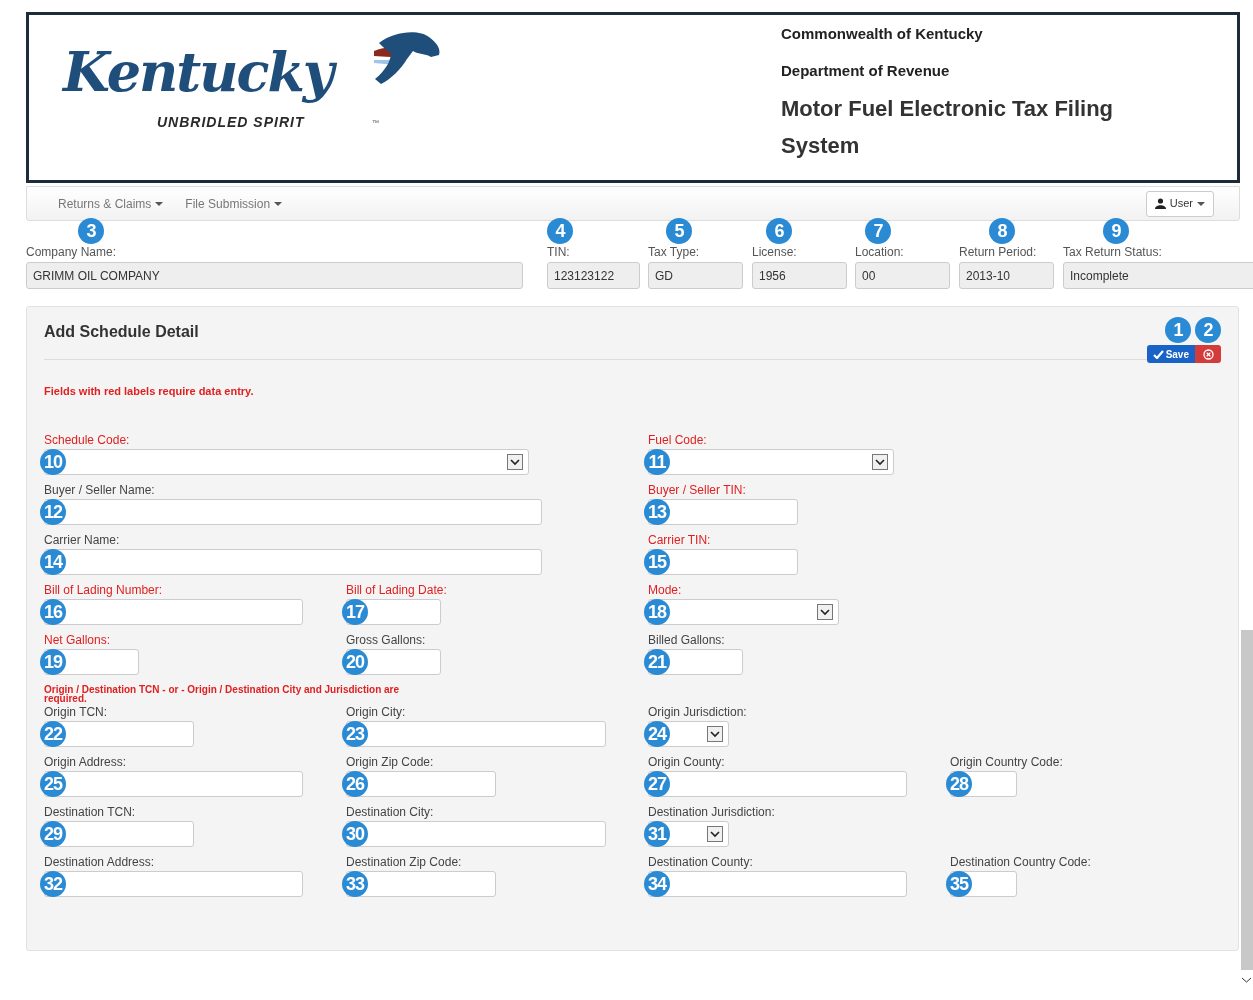  Describe the element at coordinates (355, 883) in the screenshot. I see `number-badge: 33` at that location.